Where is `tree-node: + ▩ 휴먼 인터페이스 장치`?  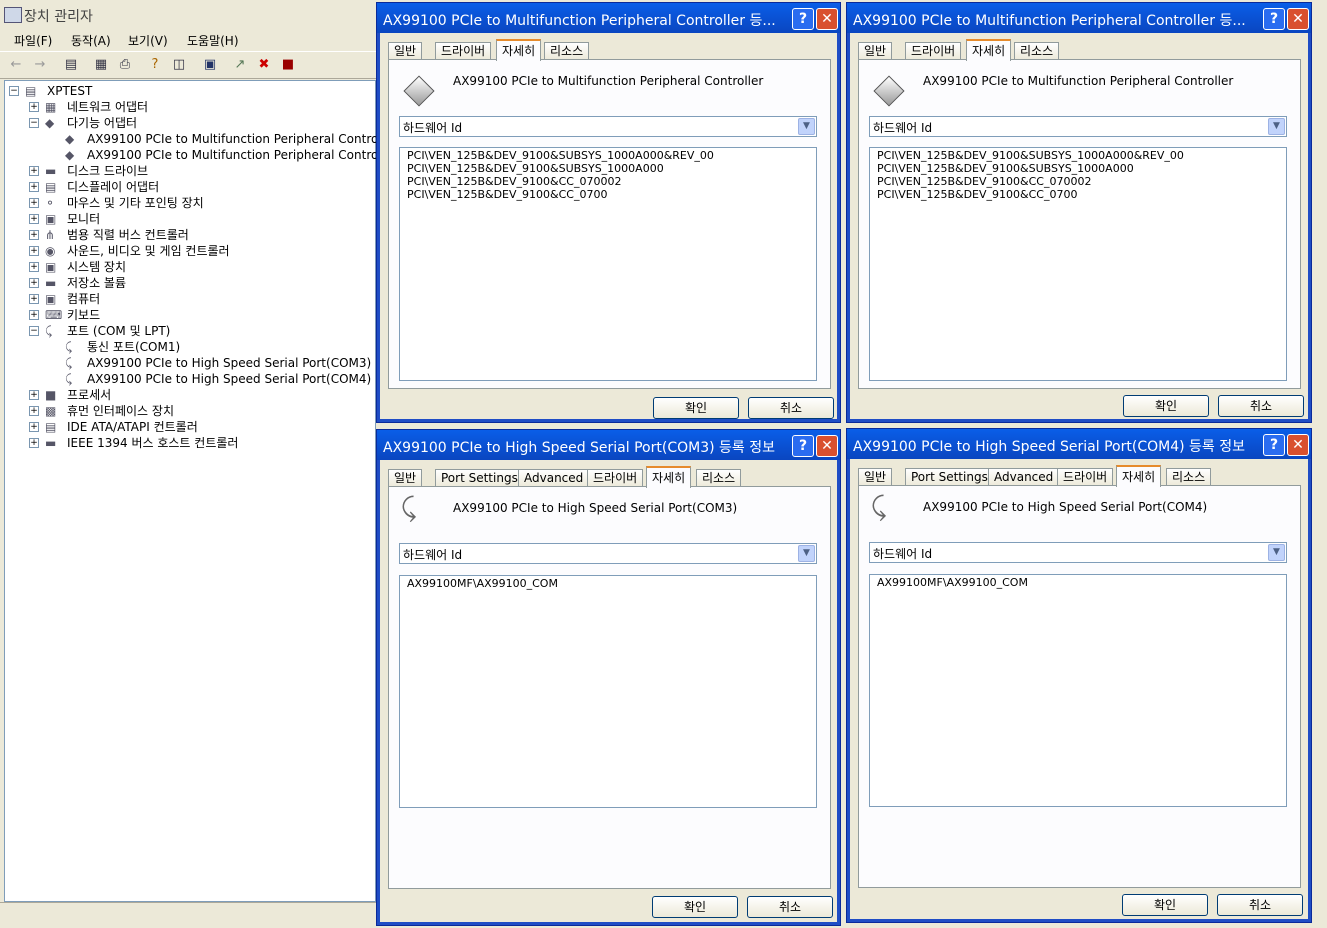
tree-node: + ▩ 휴먼 인터페이스 장치 is located at coordinates (188, 411).